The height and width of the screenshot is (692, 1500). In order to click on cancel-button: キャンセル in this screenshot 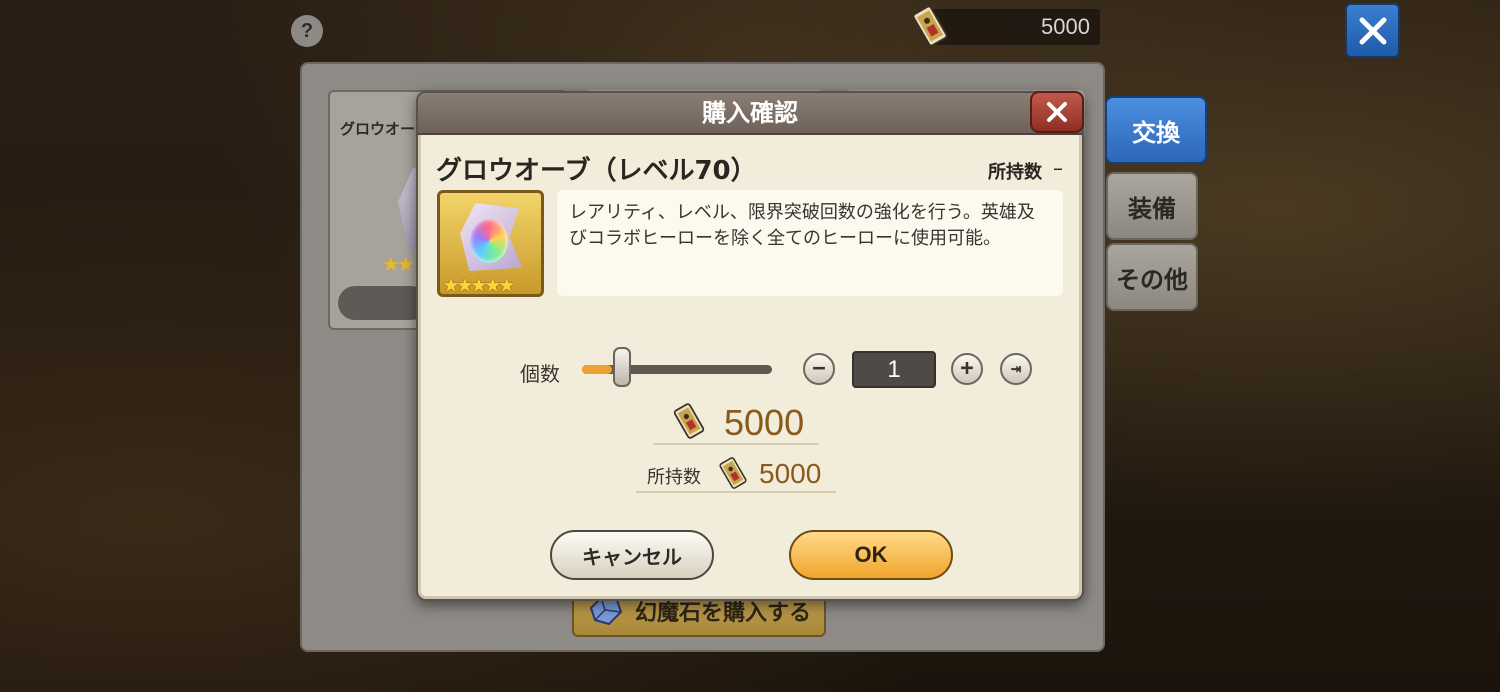, I will do `click(632, 555)`.